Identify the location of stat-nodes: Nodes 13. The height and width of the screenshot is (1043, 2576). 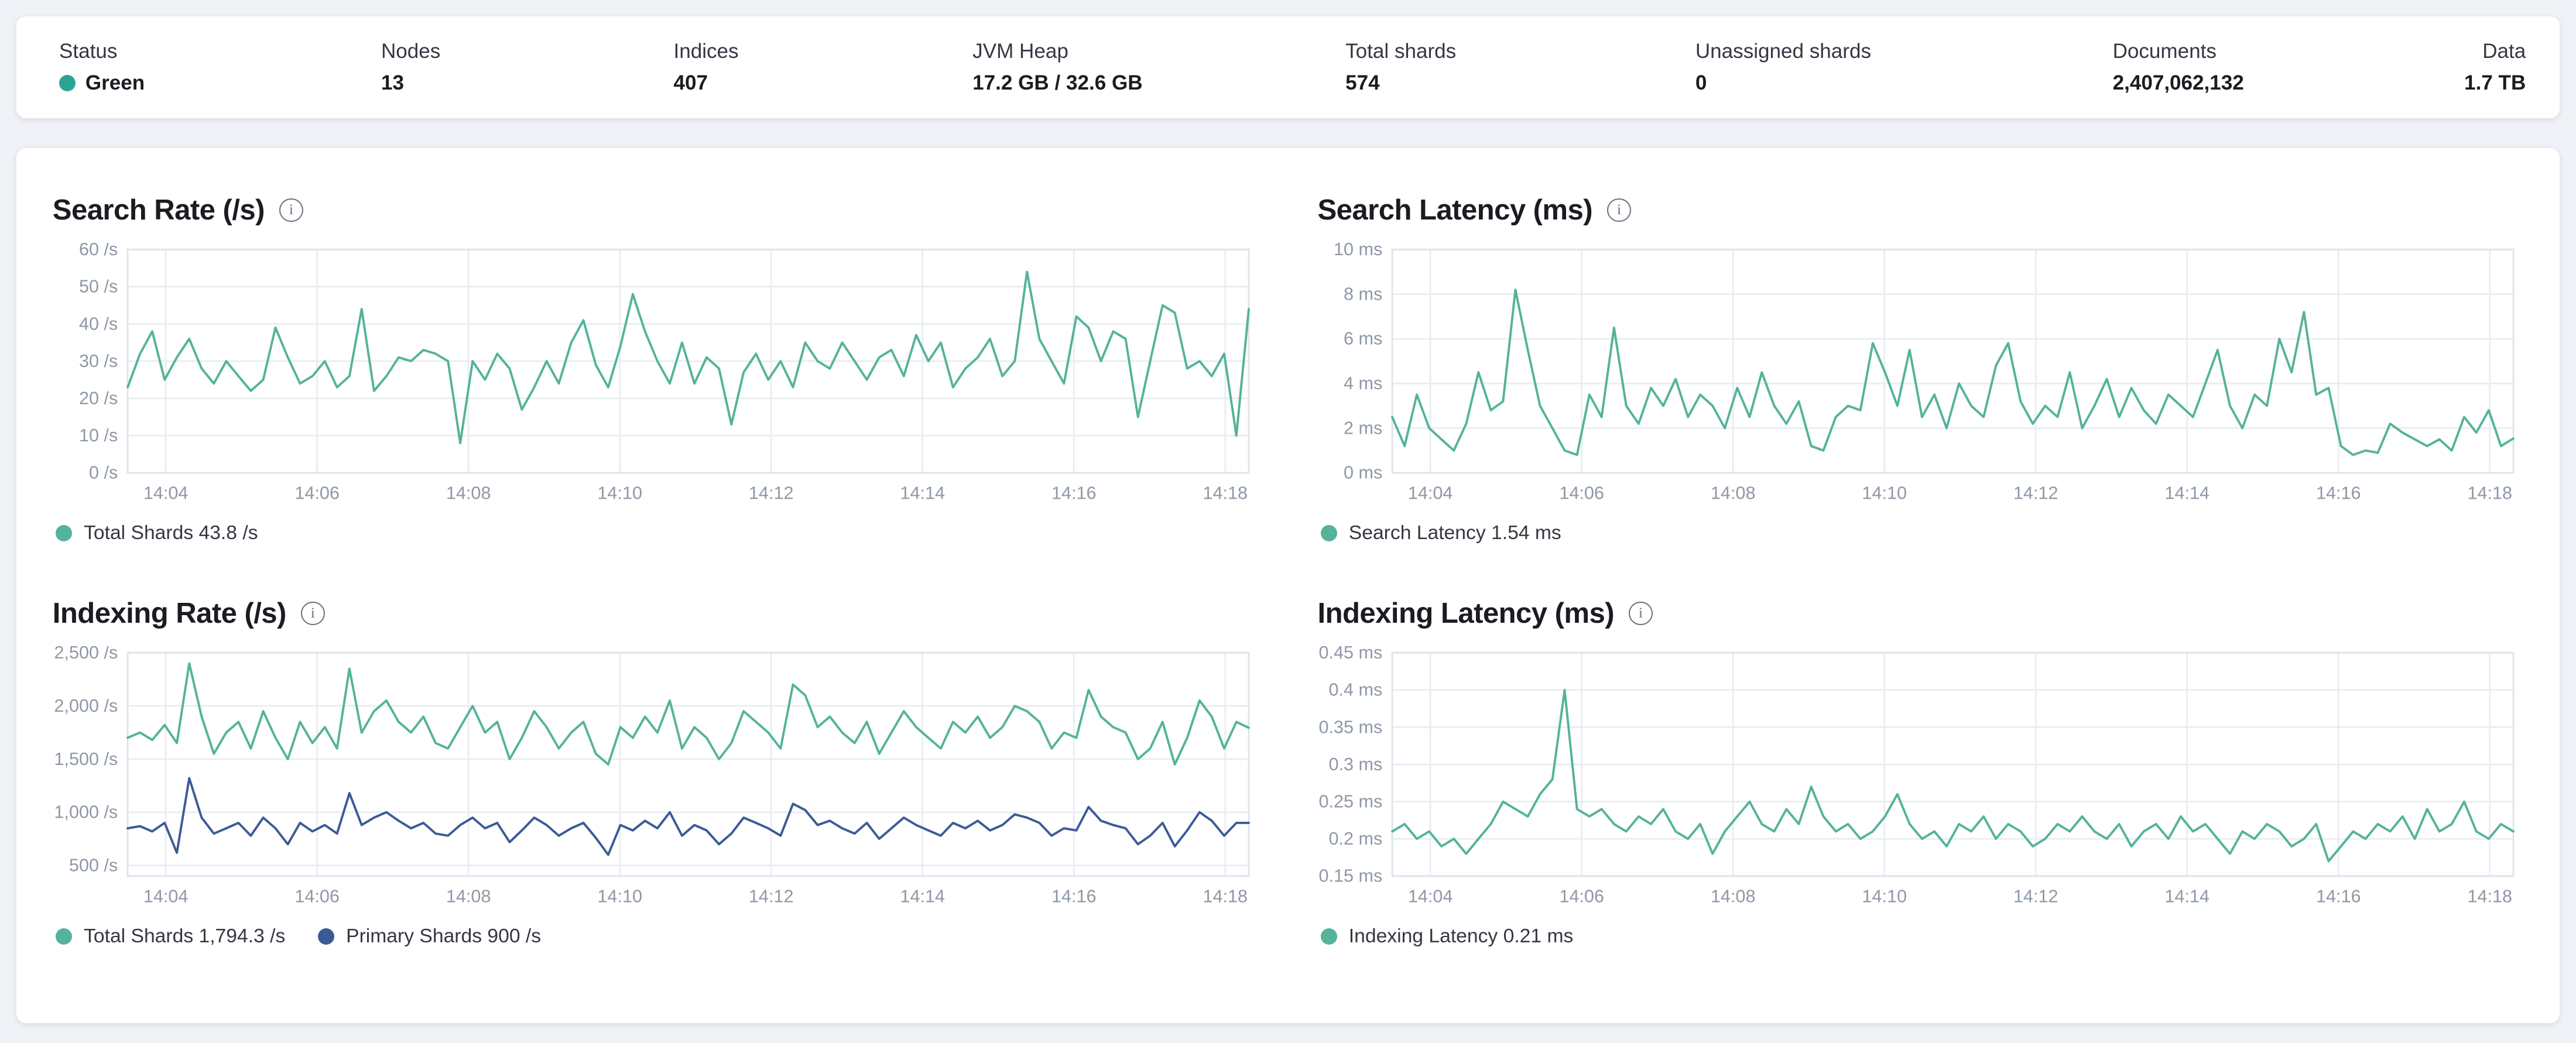
(527, 67).